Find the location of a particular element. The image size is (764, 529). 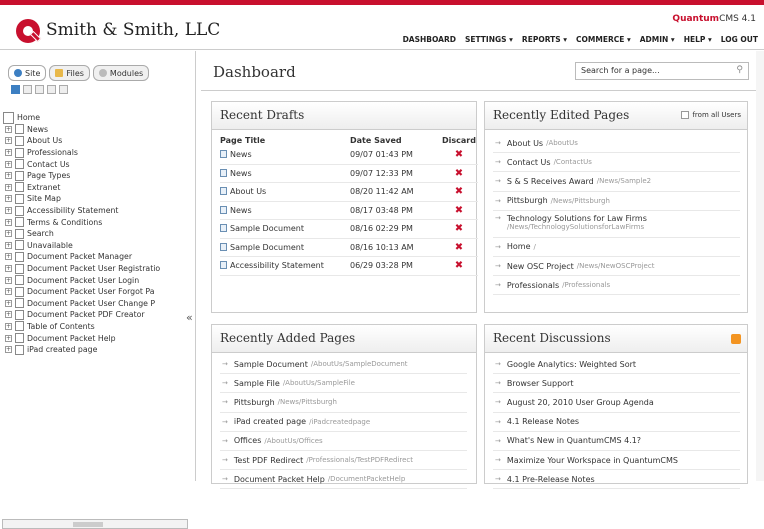

nav-settings: SETTINGS ▾ is located at coordinates (489, 39).